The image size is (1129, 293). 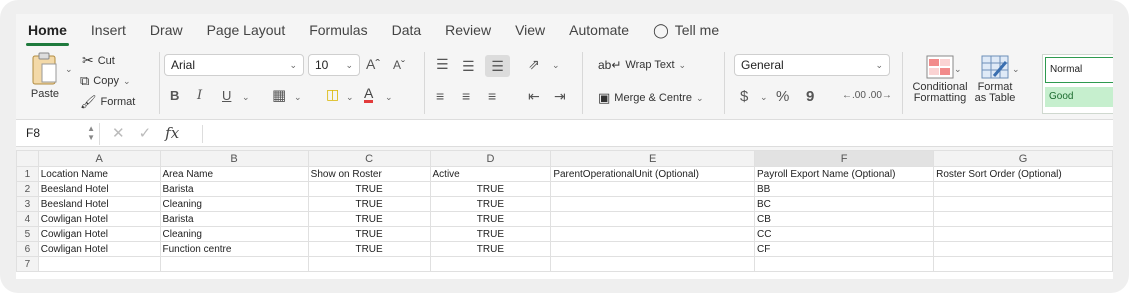 I want to click on conditional-chevron-icon: ⌄, so click(x=958, y=69).